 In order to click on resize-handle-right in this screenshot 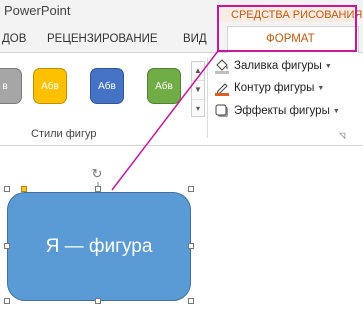, I will do `click(191, 246)`.